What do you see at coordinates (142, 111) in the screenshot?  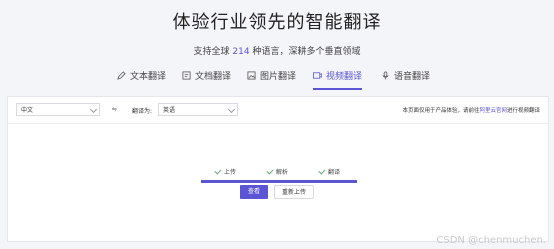 I see `target-language-label: 翻译为:` at bounding box center [142, 111].